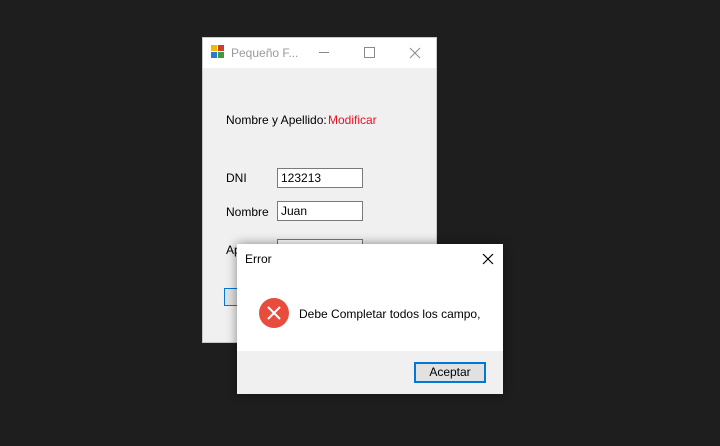 The height and width of the screenshot is (446, 720). I want to click on dialog-footer: Aceptar, so click(370, 372).